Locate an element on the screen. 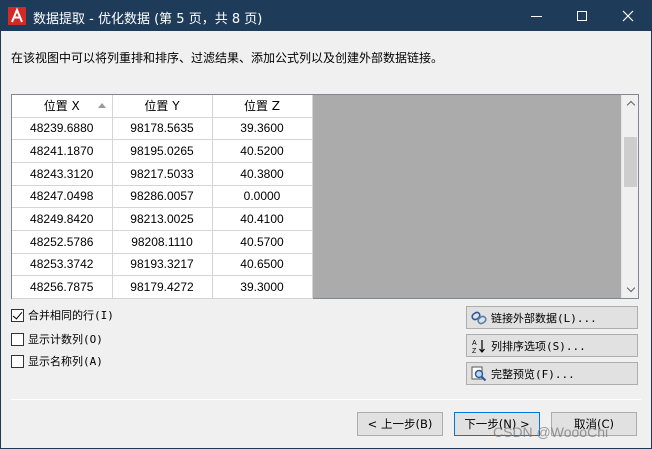 This screenshot has width=652, height=449. cell-z: 40.3800 is located at coordinates (262, 174).